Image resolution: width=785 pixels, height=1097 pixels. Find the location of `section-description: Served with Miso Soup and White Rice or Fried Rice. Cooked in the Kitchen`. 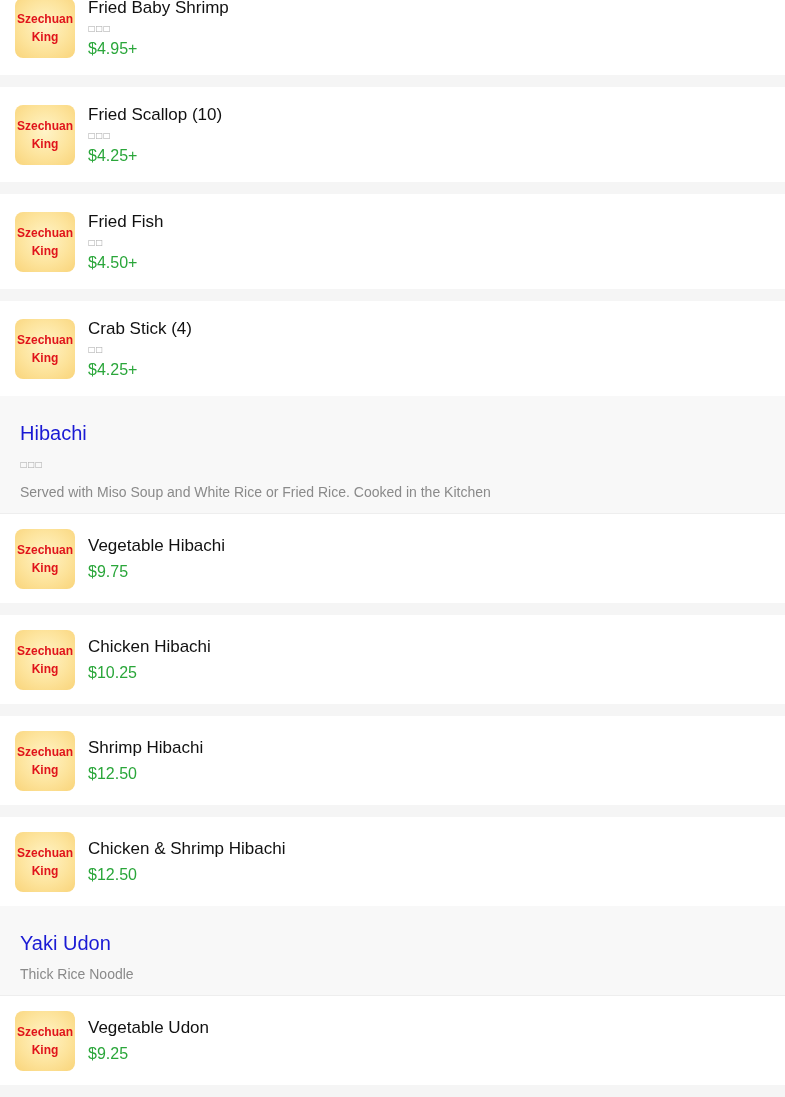

section-description: Served with Miso Soup and White Rice or Fried Rice. Cooked in the Kitchen is located at coordinates (255, 492).